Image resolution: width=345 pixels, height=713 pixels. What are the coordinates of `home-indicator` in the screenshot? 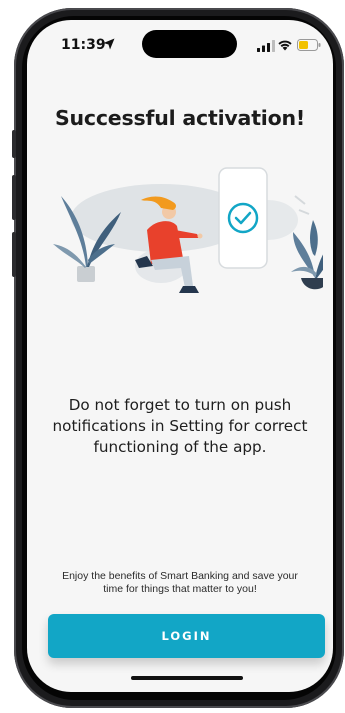 It's located at (187, 678).